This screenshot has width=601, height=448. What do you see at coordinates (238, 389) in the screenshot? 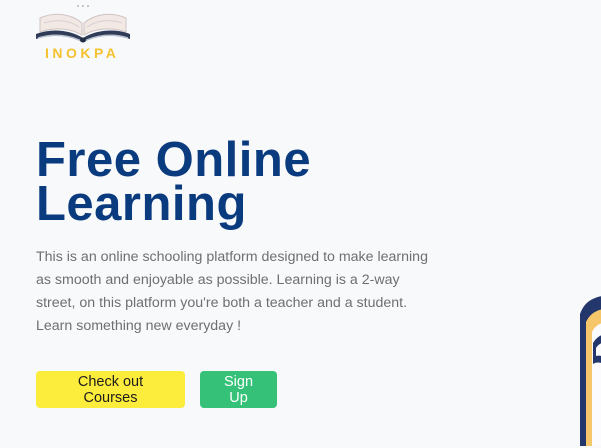
I see `sign-up-button: Sign Up` at bounding box center [238, 389].